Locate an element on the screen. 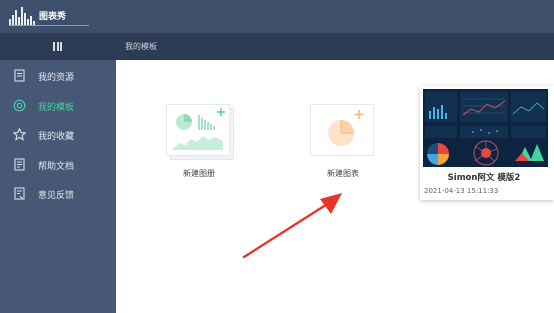  album-chart-icon is located at coordinates (199, 129).